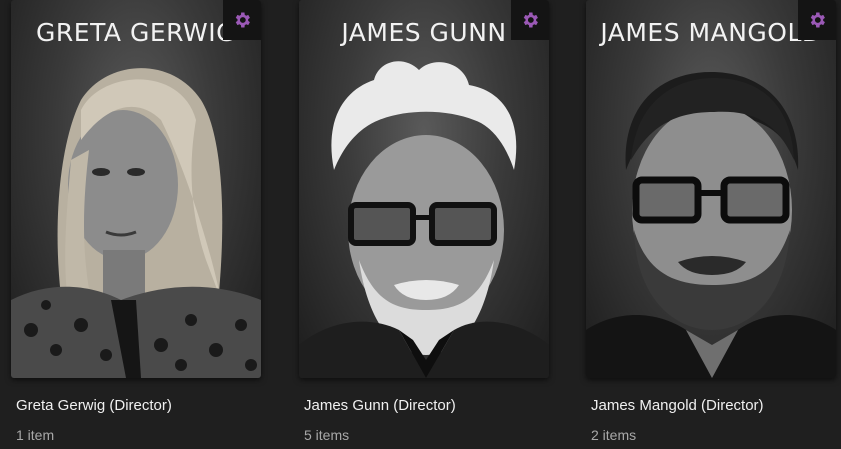  I want to click on item-count: 5 items, so click(327, 435).